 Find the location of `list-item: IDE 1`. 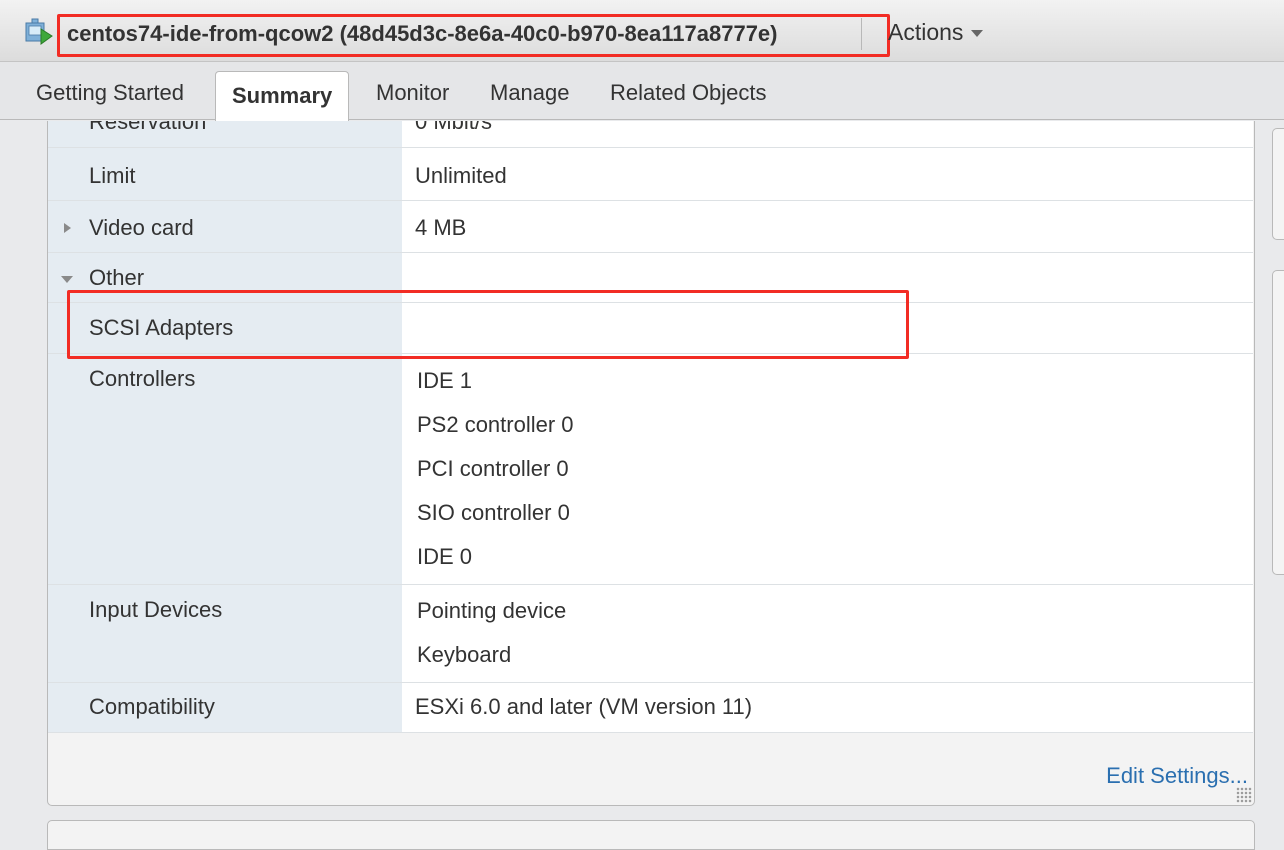

list-item: IDE 1 is located at coordinates (445, 380).